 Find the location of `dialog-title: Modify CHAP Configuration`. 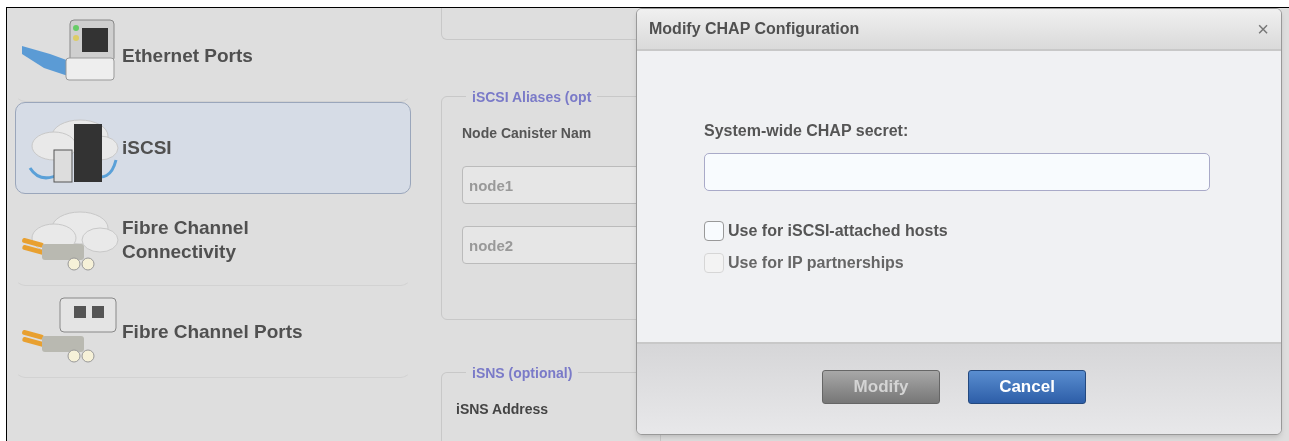

dialog-title: Modify CHAP Configuration is located at coordinates (754, 29).